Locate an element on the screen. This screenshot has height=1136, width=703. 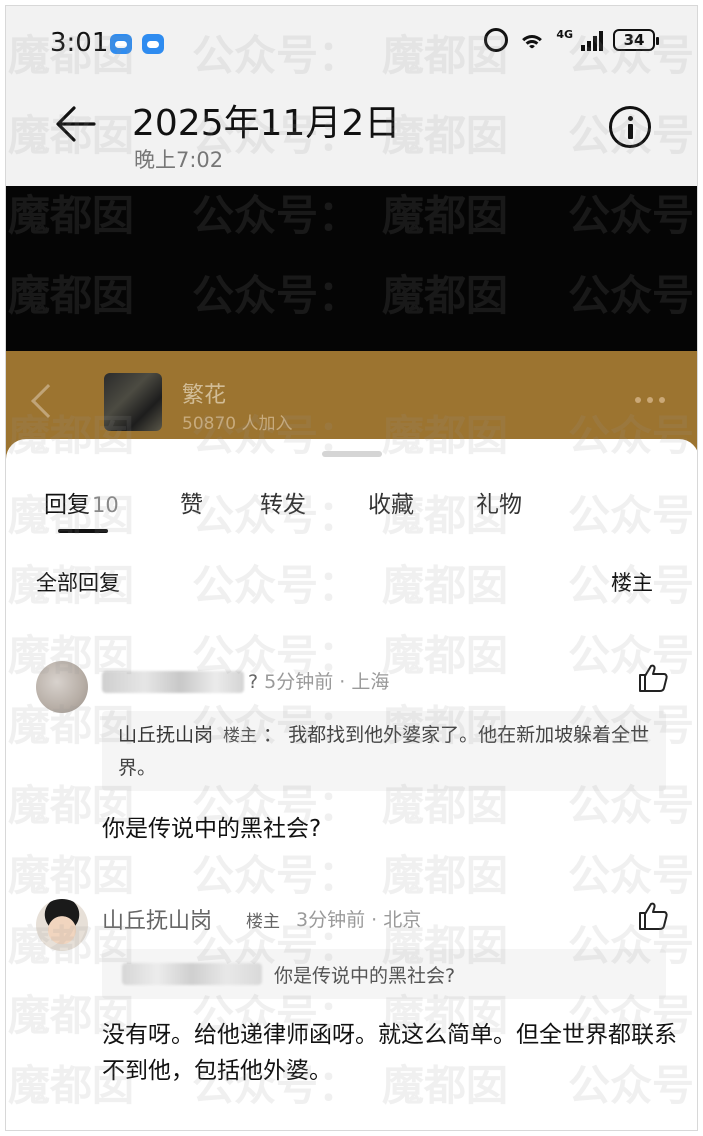
alarm-icon is located at coordinates (496, 40).